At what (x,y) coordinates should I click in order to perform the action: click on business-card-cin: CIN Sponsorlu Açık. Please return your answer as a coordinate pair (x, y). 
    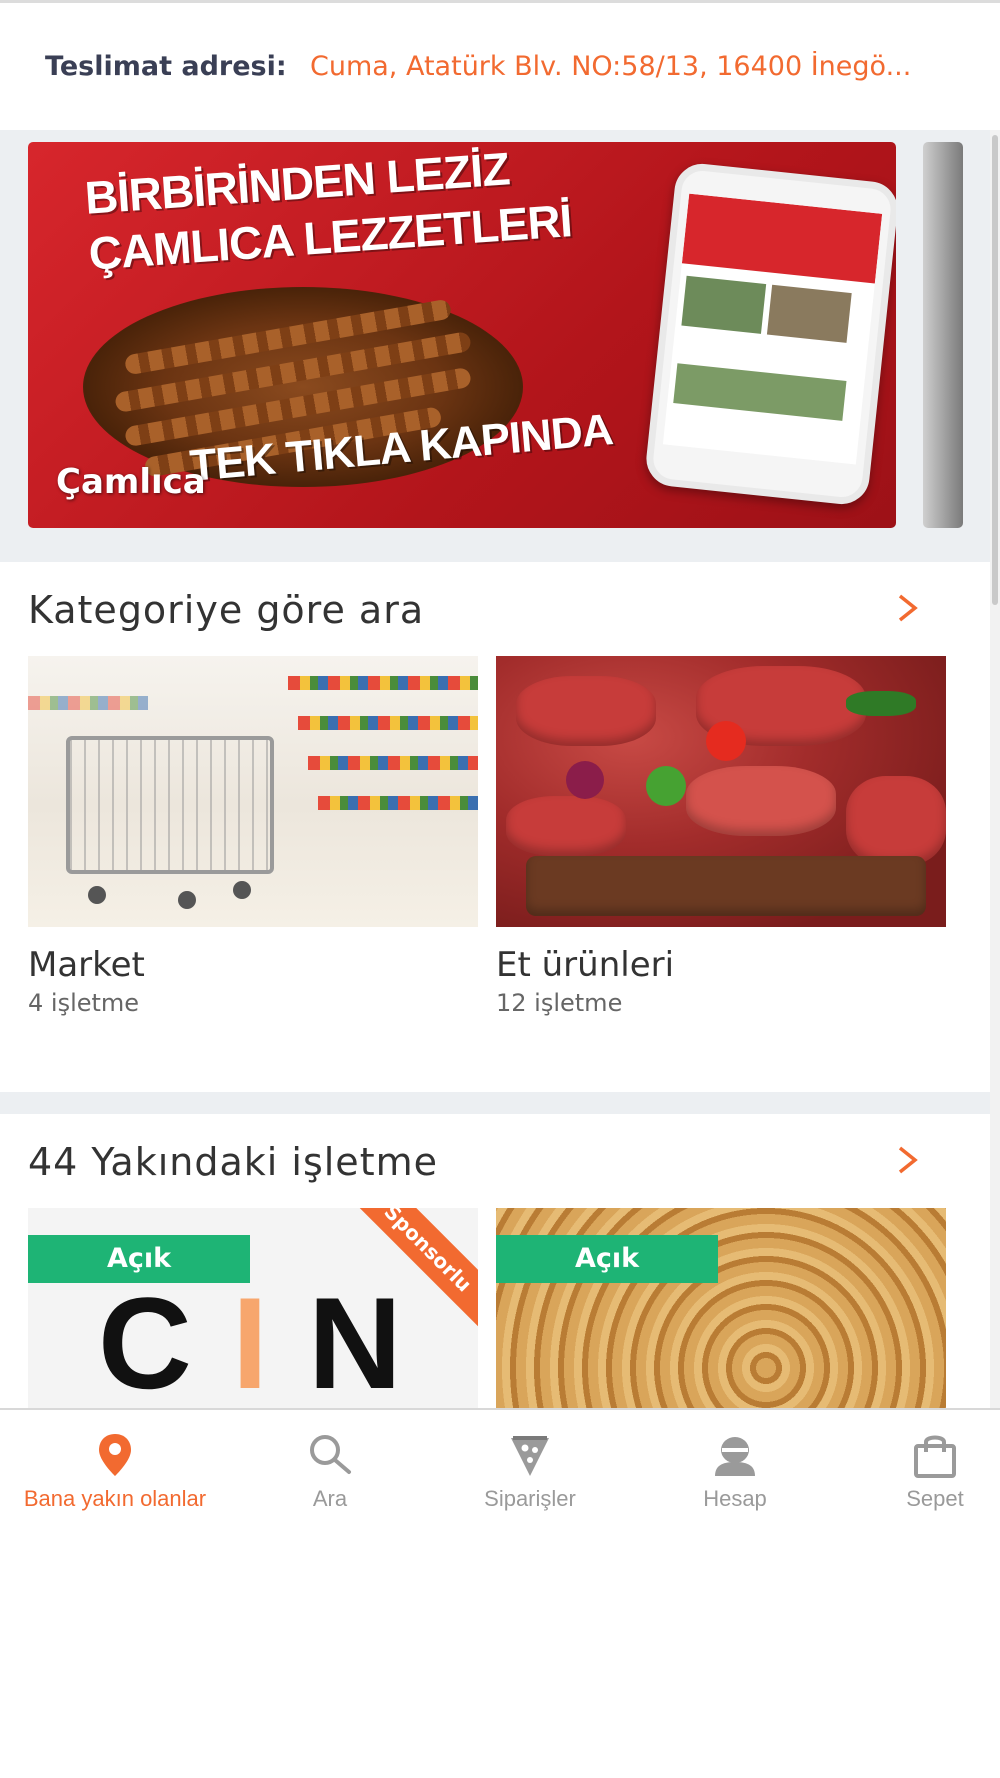
    Looking at the image, I should click on (253, 1308).